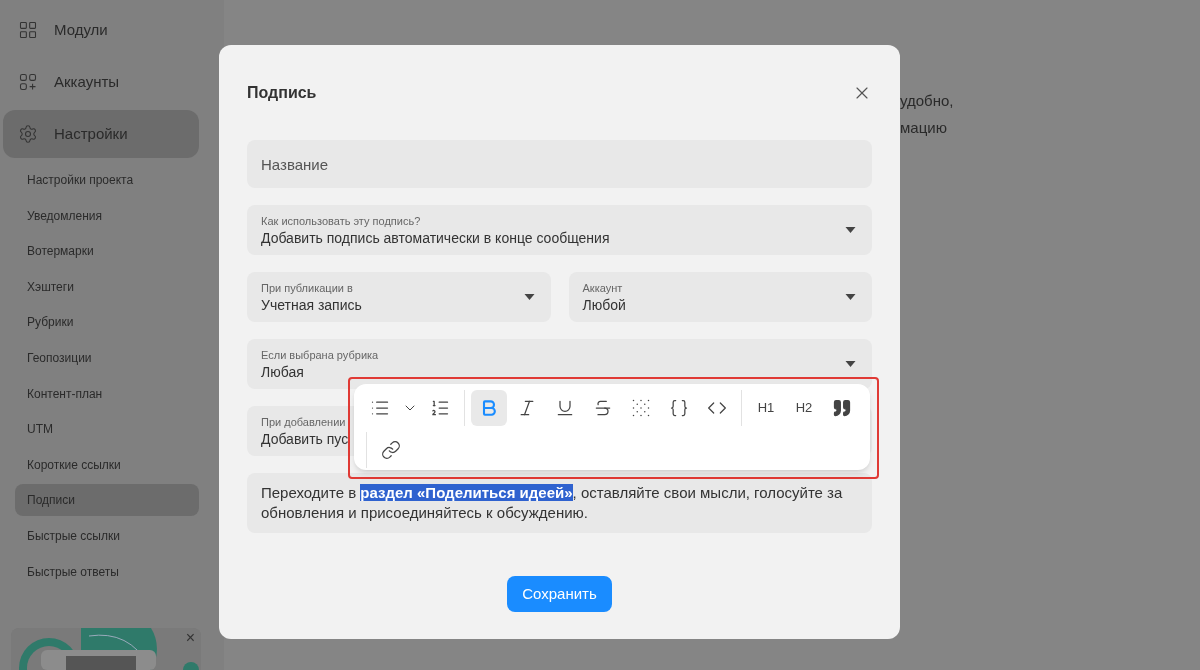 This screenshot has height=670, width=1200. What do you see at coordinates (766, 408) in the screenshot?
I see `heading-button: H1` at bounding box center [766, 408].